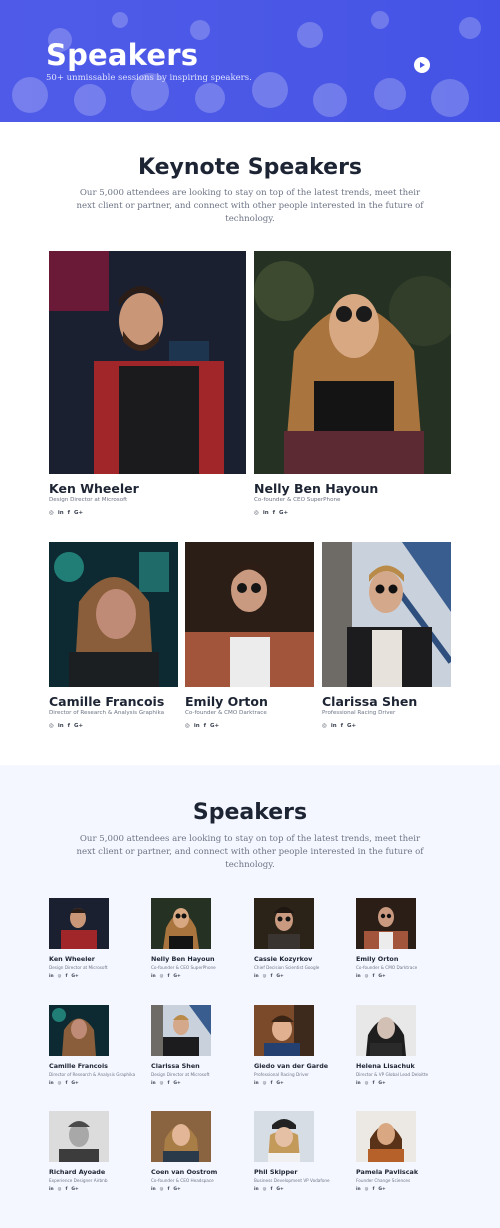 The height and width of the screenshot is (1228, 500). I want to click on speaker-name: Cassie Kozyrkov, so click(283, 959).